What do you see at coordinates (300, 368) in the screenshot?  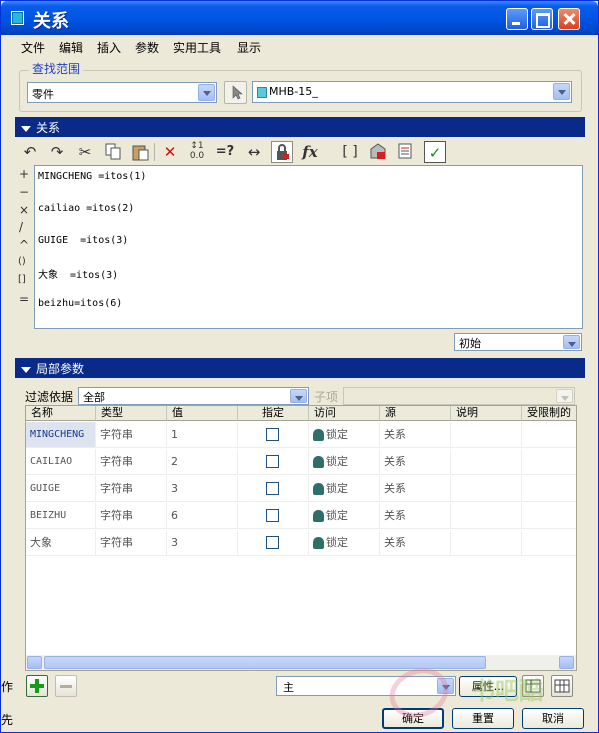 I see `local-params-section-header: 局部参数` at bounding box center [300, 368].